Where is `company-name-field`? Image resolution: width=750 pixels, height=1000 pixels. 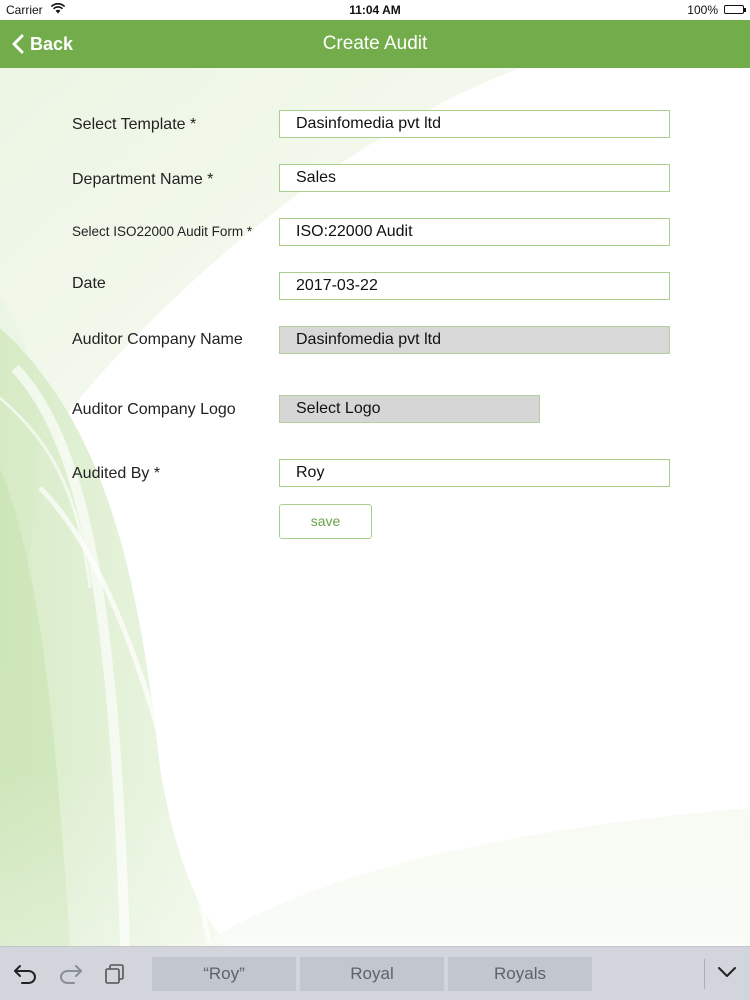 company-name-field is located at coordinates (474, 340).